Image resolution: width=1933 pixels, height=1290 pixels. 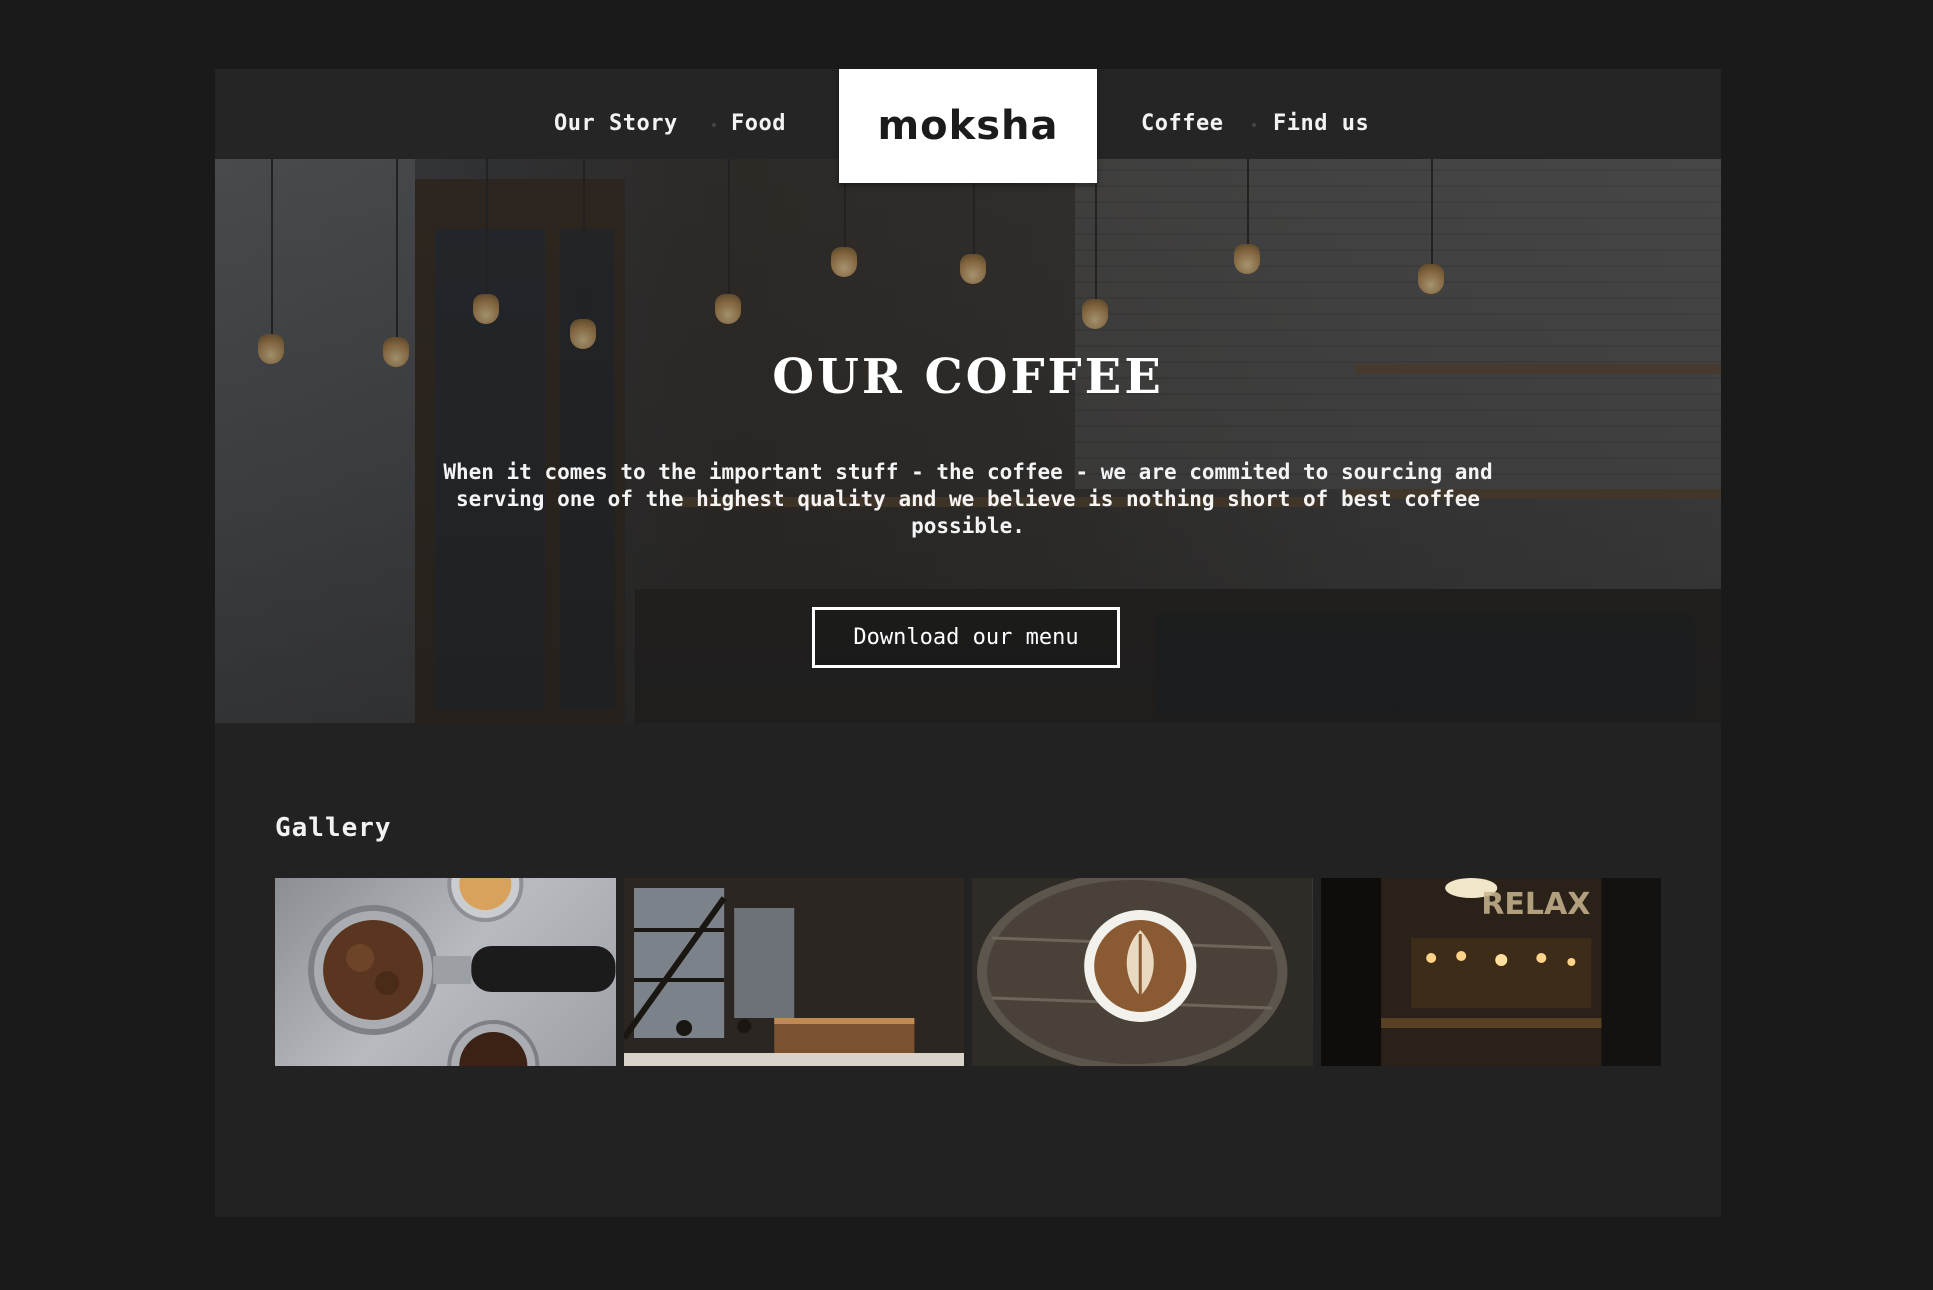 I want to click on gallery-image-coffee-grounds, so click(x=445, y=972).